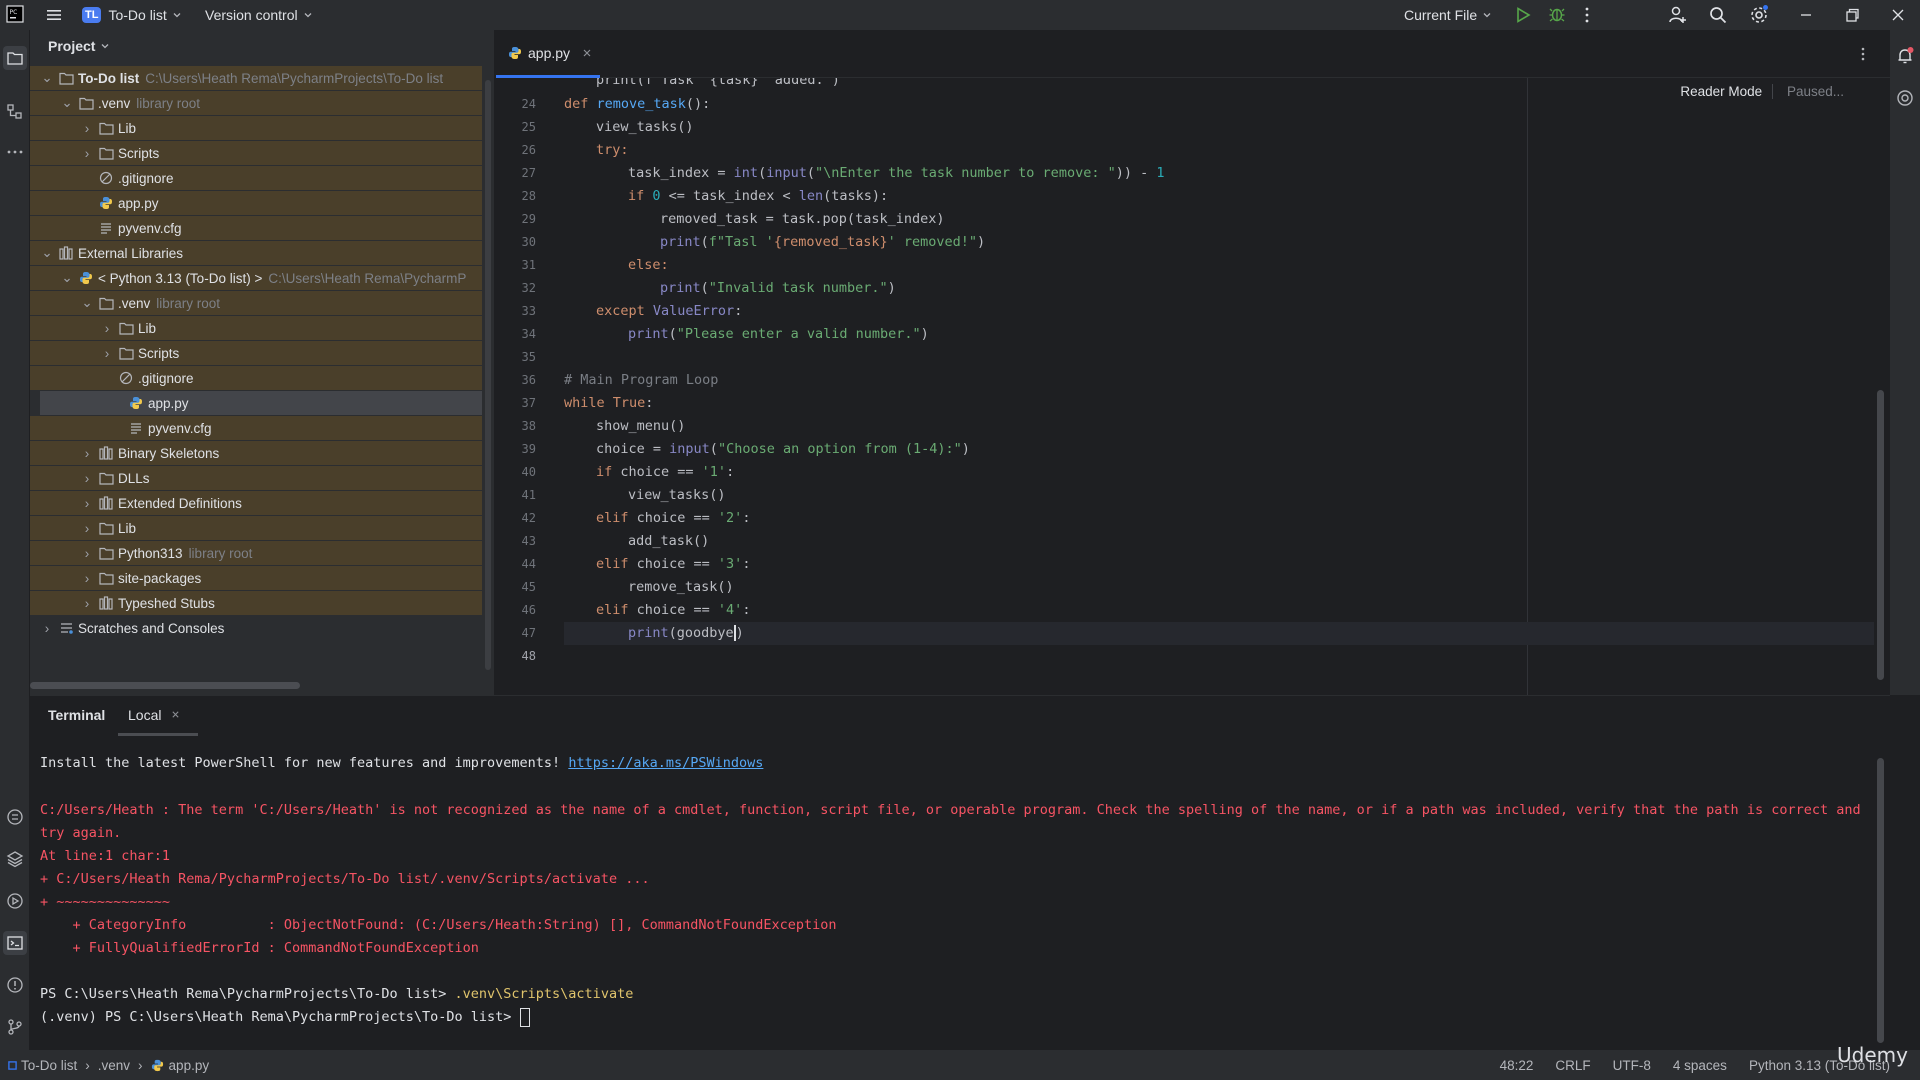 This screenshot has width=1920, height=1080. Describe the element at coordinates (256, 628) in the screenshot. I see `tree-item-scratches: › Scratches and Consoles` at that location.